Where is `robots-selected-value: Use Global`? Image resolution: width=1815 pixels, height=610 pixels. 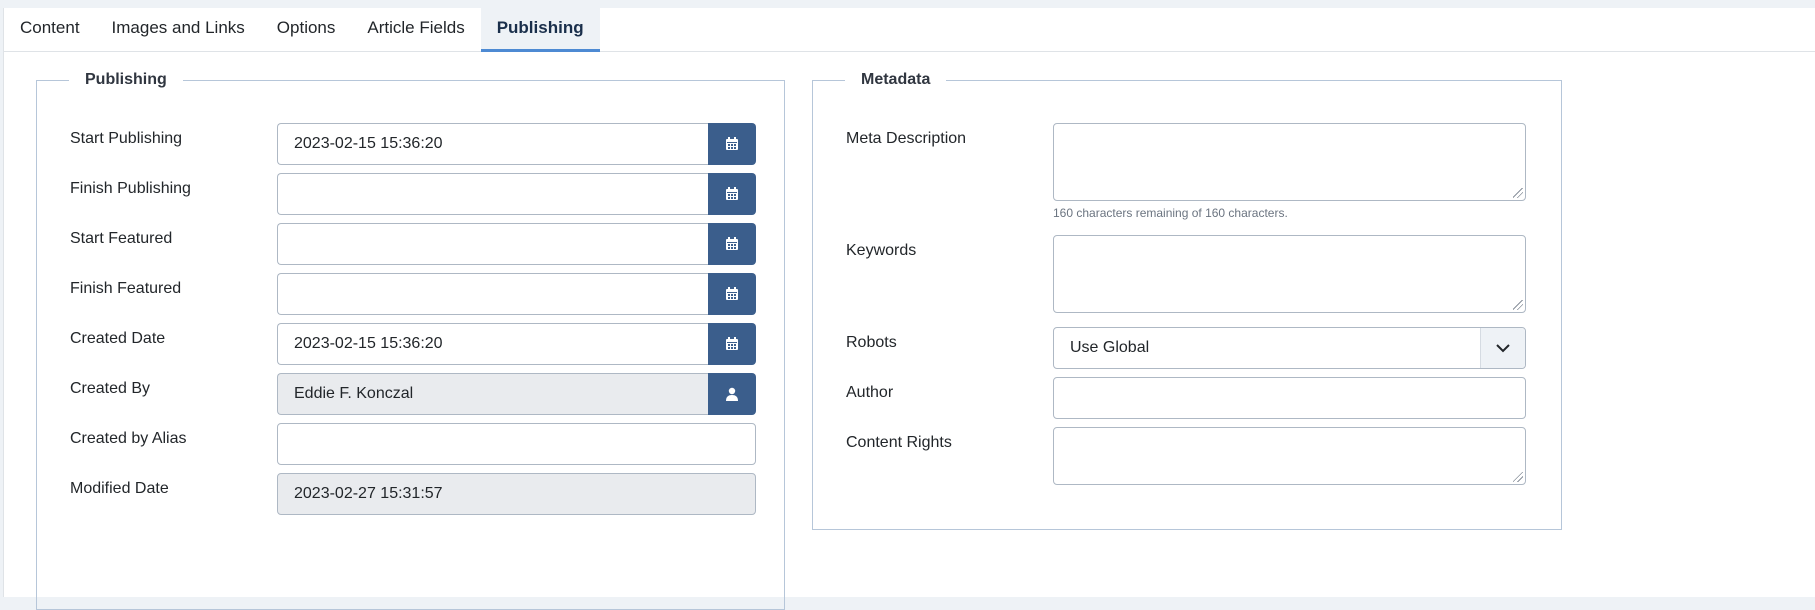
robots-selected-value: Use Global is located at coordinates (1110, 347).